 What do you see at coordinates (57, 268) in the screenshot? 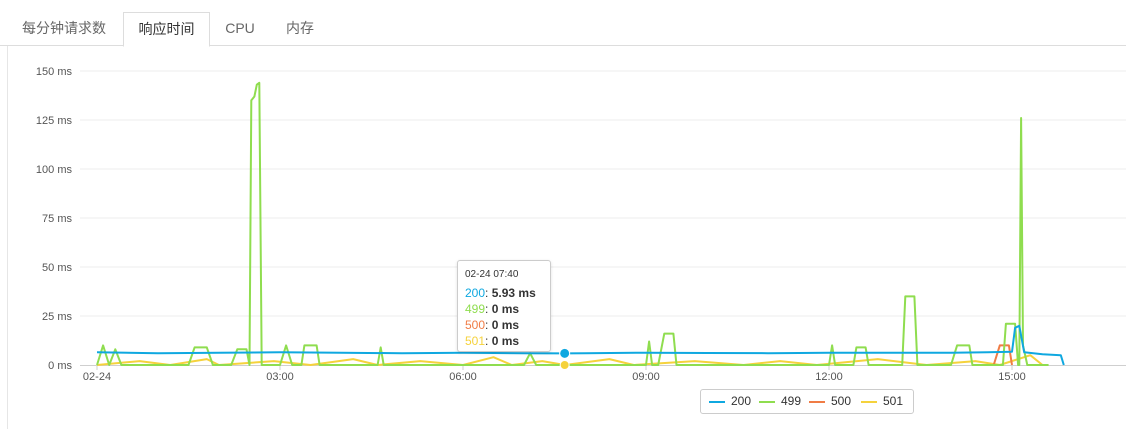
I see `y-tick-label: 50 ms` at bounding box center [57, 268].